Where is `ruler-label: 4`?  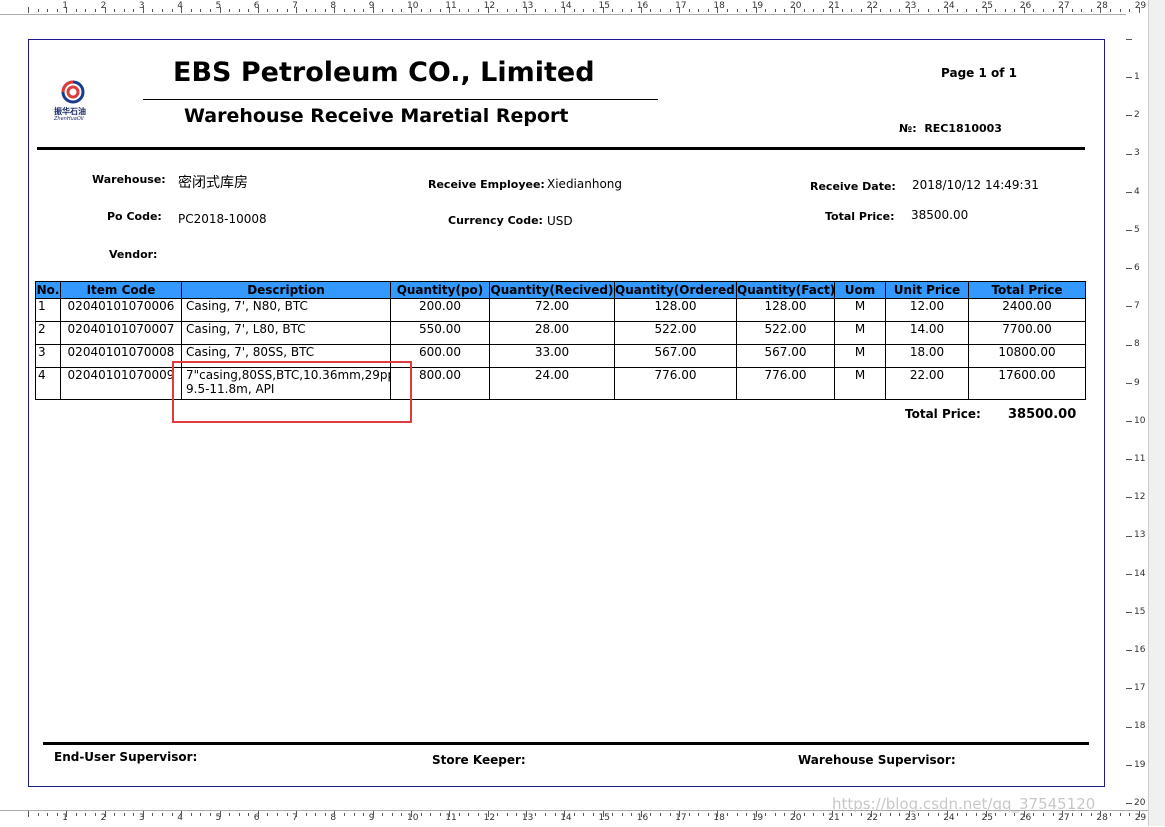
ruler-label: 4 is located at coordinates (1137, 191).